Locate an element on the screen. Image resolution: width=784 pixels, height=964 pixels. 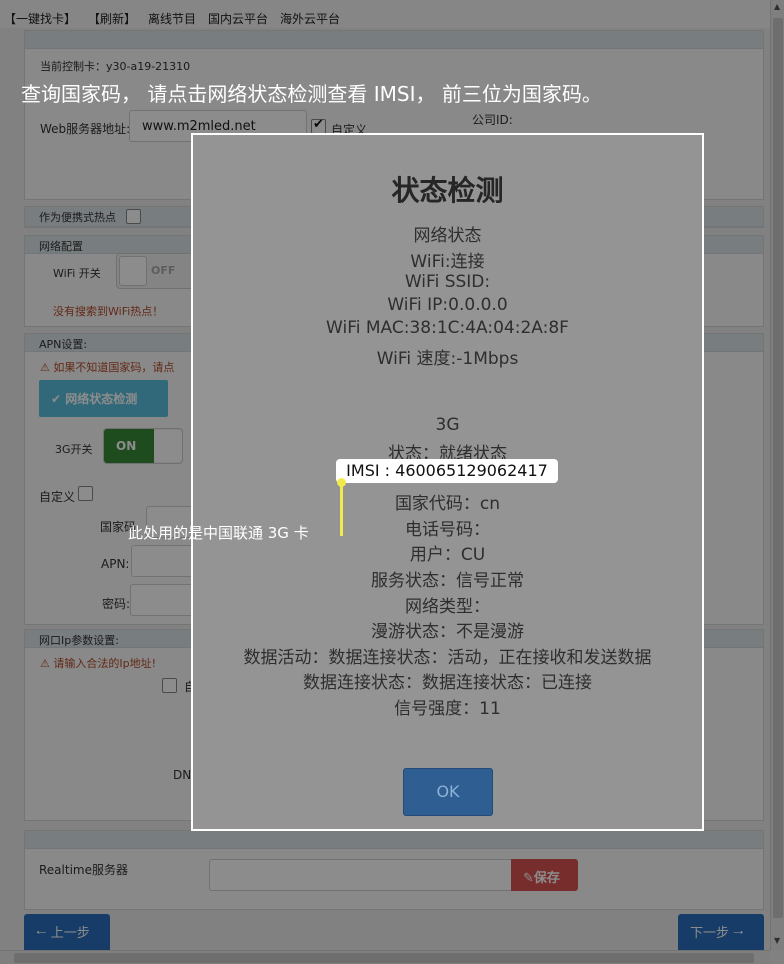
status-line: WiFi IP:0.0.0.0 is located at coordinates (447, 305).